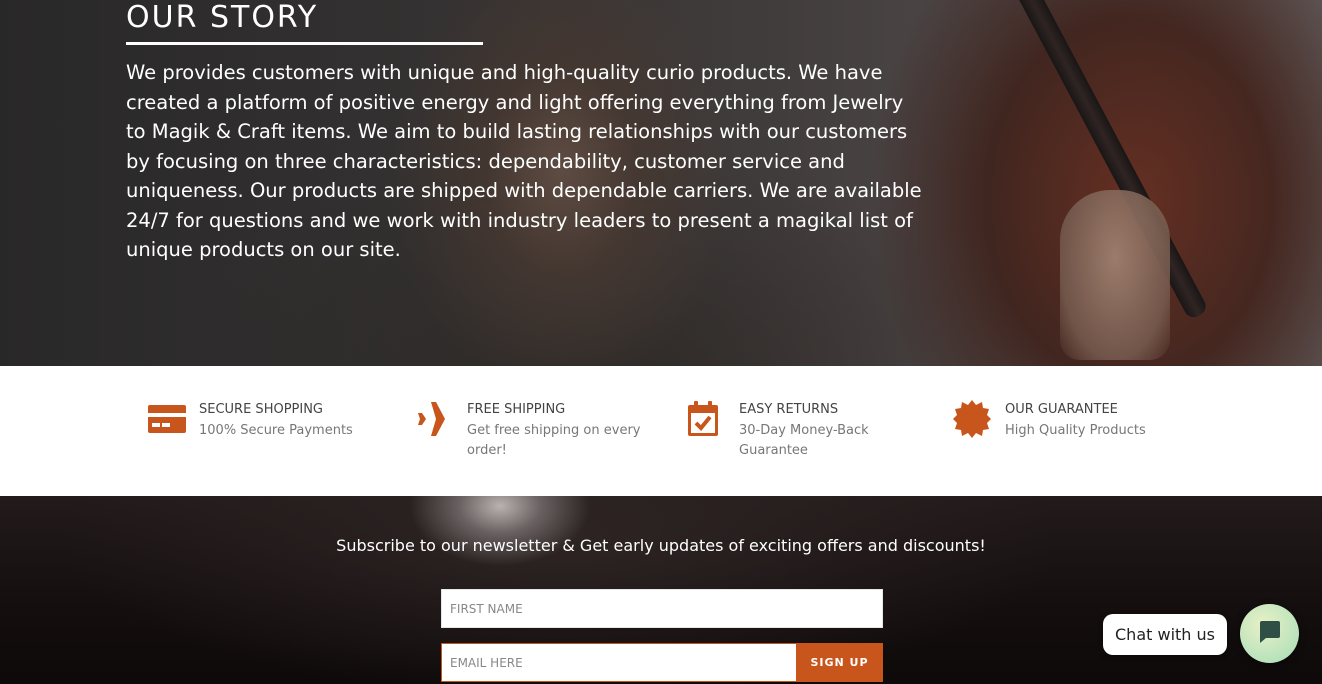 The width and height of the screenshot is (1322, 684). What do you see at coordinates (261, 409) in the screenshot?
I see `feature-title: SECURE SHOPPING` at bounding box center [261, 409].